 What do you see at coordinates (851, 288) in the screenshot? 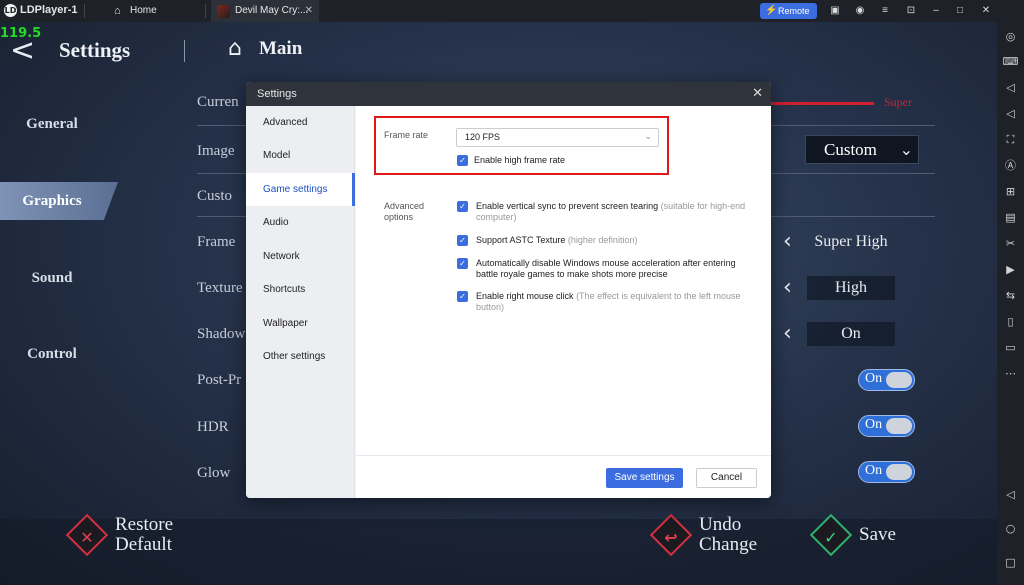
I see `texture-value: High` at bounding box center [851, 288].